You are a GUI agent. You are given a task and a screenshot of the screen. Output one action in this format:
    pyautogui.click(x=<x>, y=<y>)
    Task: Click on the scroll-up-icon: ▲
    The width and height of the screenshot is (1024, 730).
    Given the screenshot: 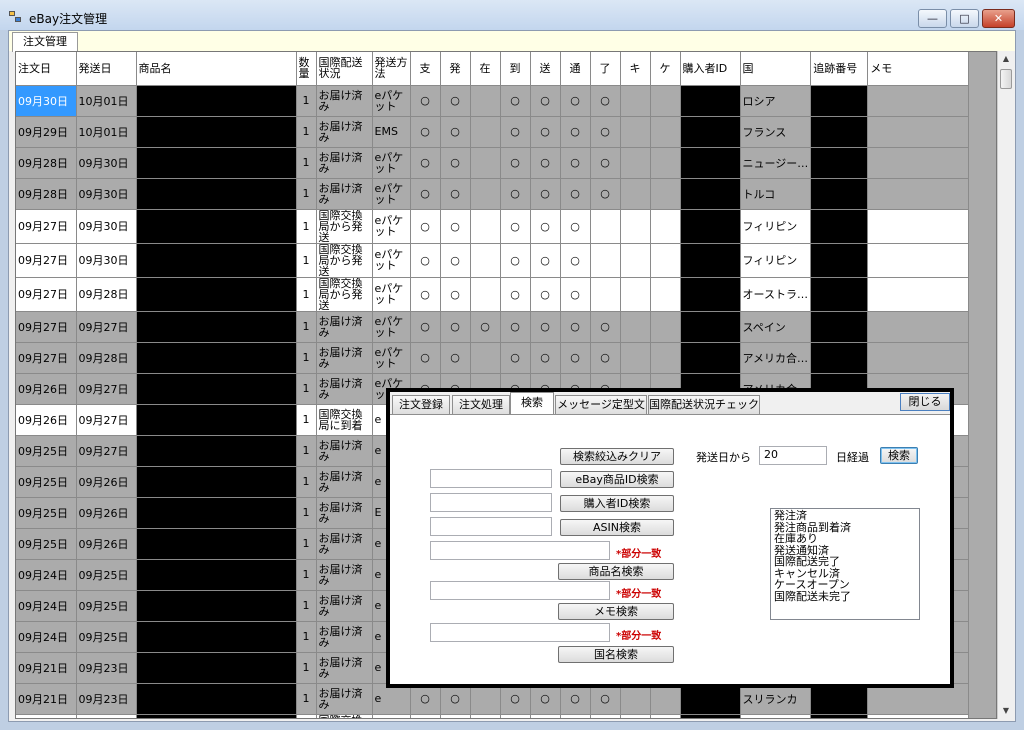 What is the action you would take?
    pyautogui.click(x=1006, y=59)
    